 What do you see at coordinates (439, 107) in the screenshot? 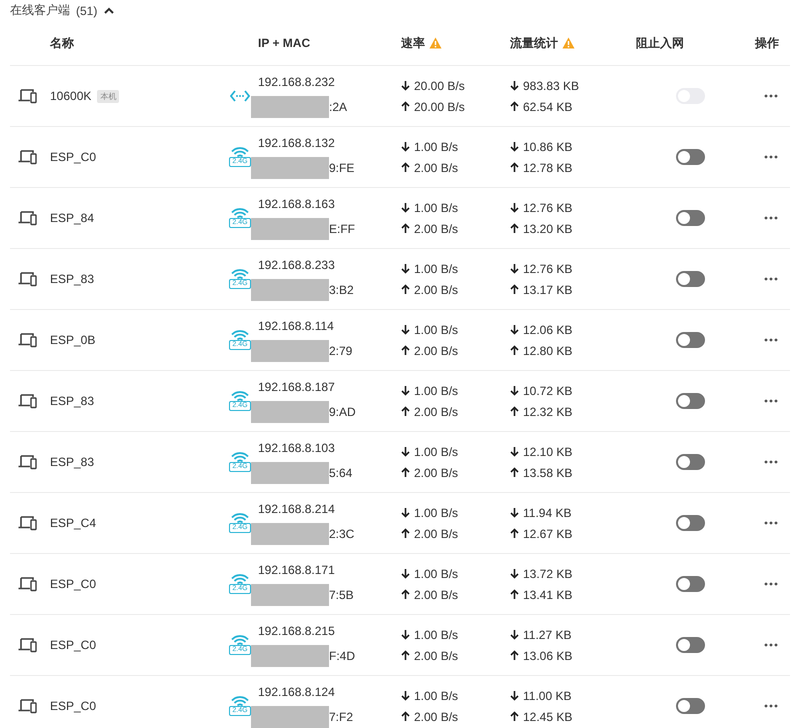
I see `upload-value: 20.00 B/s` at bounding box center [439, 107].